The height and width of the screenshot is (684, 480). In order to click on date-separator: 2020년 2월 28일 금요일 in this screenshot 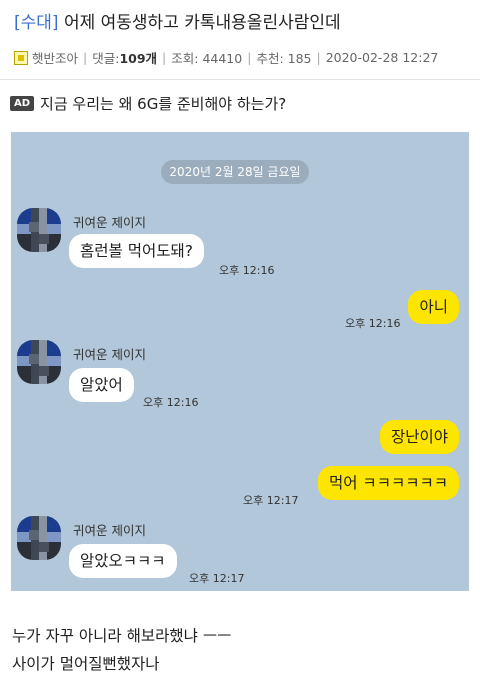, I will do `click(235, 172)`.